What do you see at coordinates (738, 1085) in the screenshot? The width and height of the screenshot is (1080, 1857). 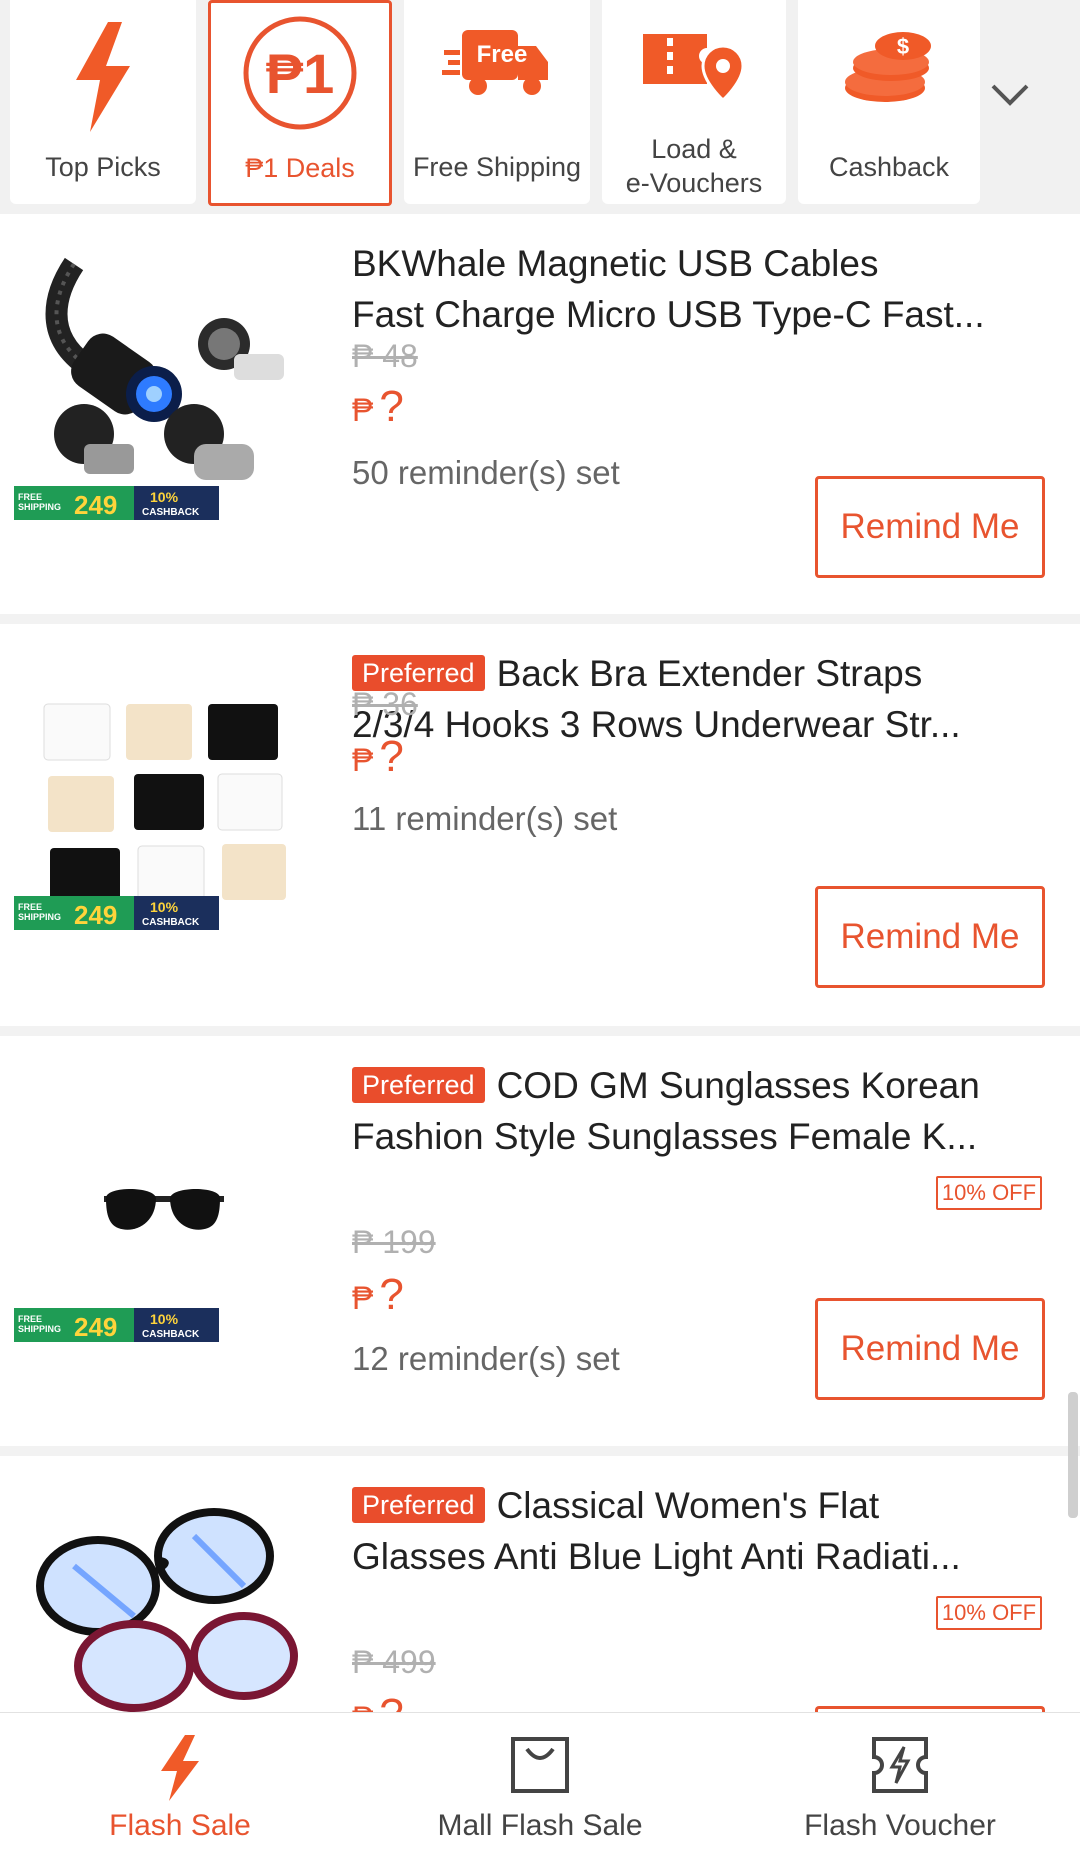 I see `product-title-line1: COD GM Sunglasses Korean` at bounding box center [738, 1085].